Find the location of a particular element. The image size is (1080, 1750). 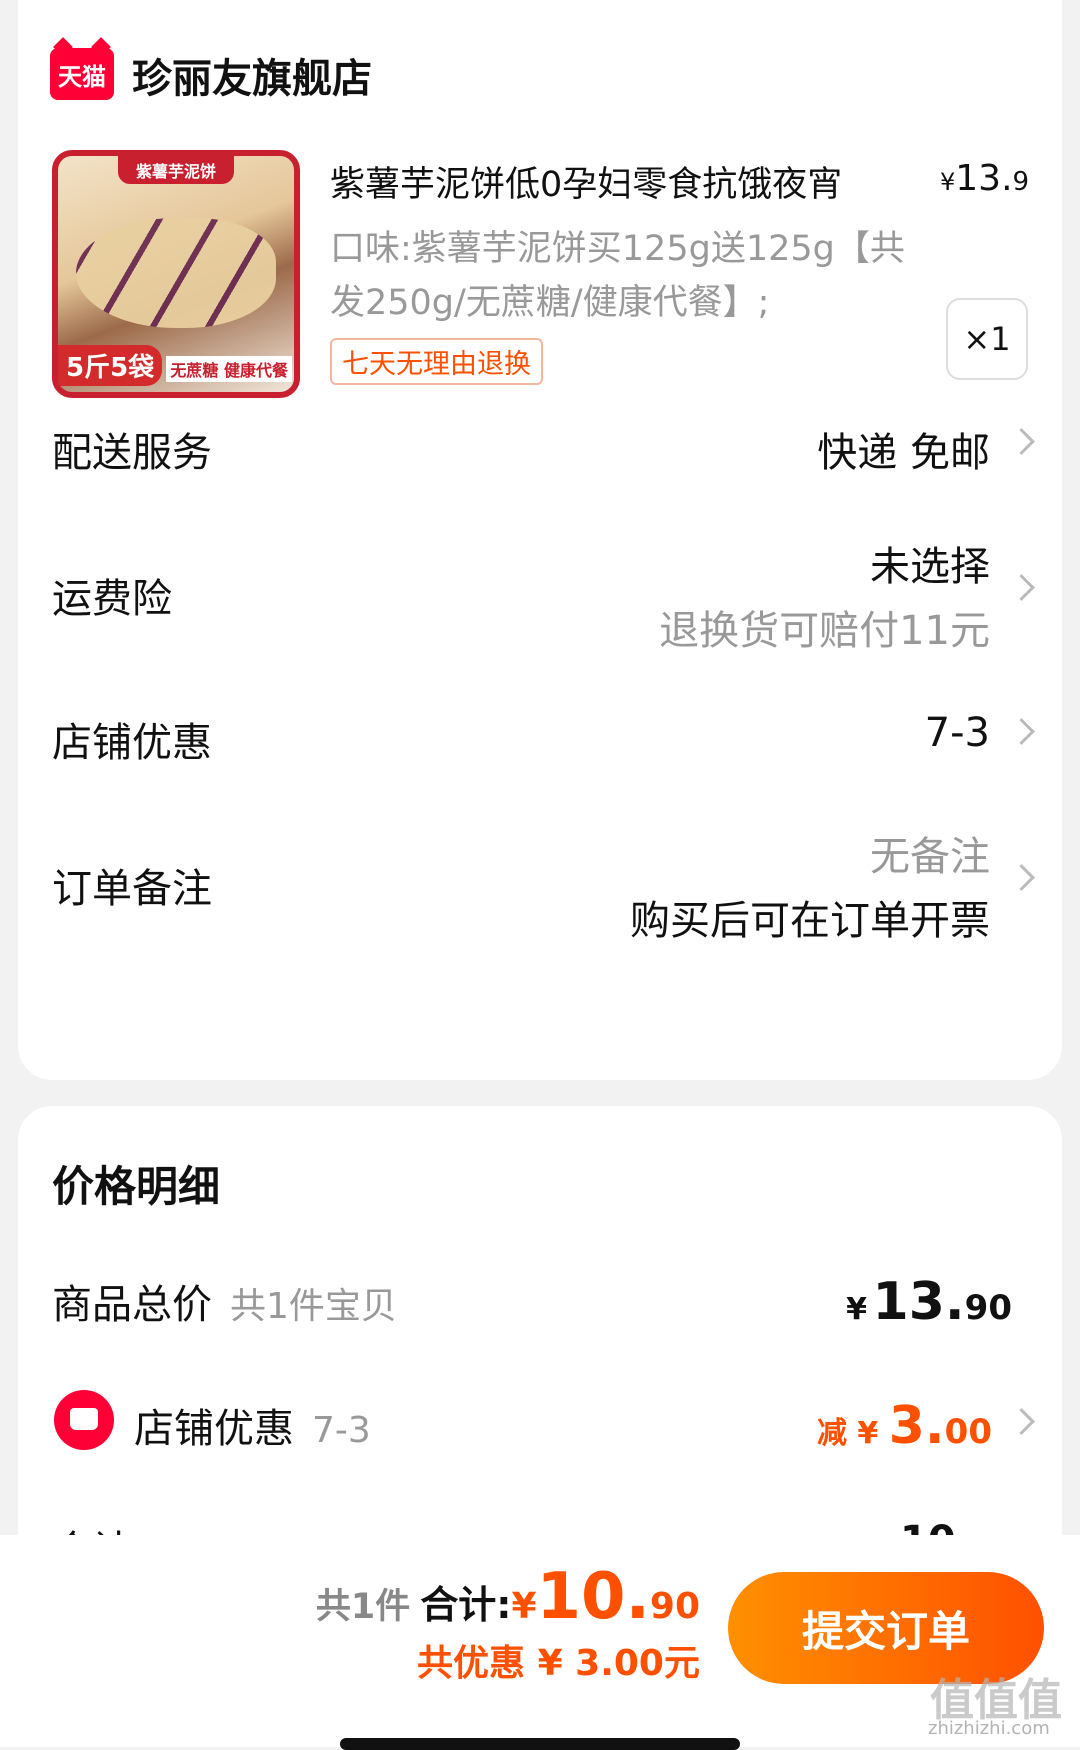

watermark-url: zhizhizhi.com is located at coordinates (989, 1728).